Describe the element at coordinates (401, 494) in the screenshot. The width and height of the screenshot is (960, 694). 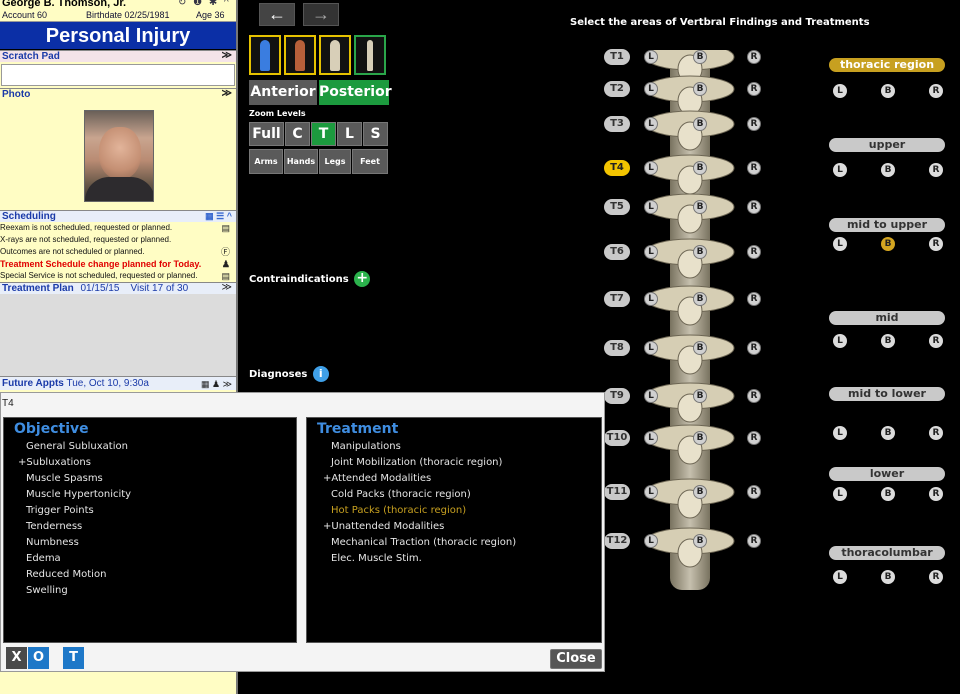
I see `list-item: Cold Packs (thoracic region)` at that location.